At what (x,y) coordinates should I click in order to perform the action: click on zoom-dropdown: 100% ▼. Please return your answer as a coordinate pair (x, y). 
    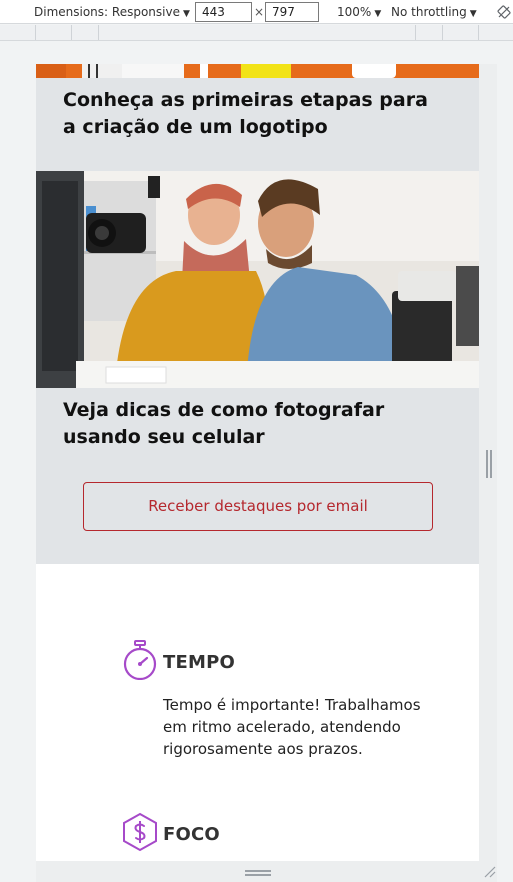
    Looking at the image, I should click on (359, 12).